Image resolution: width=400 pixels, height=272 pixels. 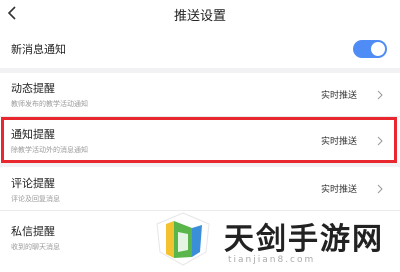 I want to click on setting-desc: 教师发布的教学活动通知, so click(x=49, y=104).